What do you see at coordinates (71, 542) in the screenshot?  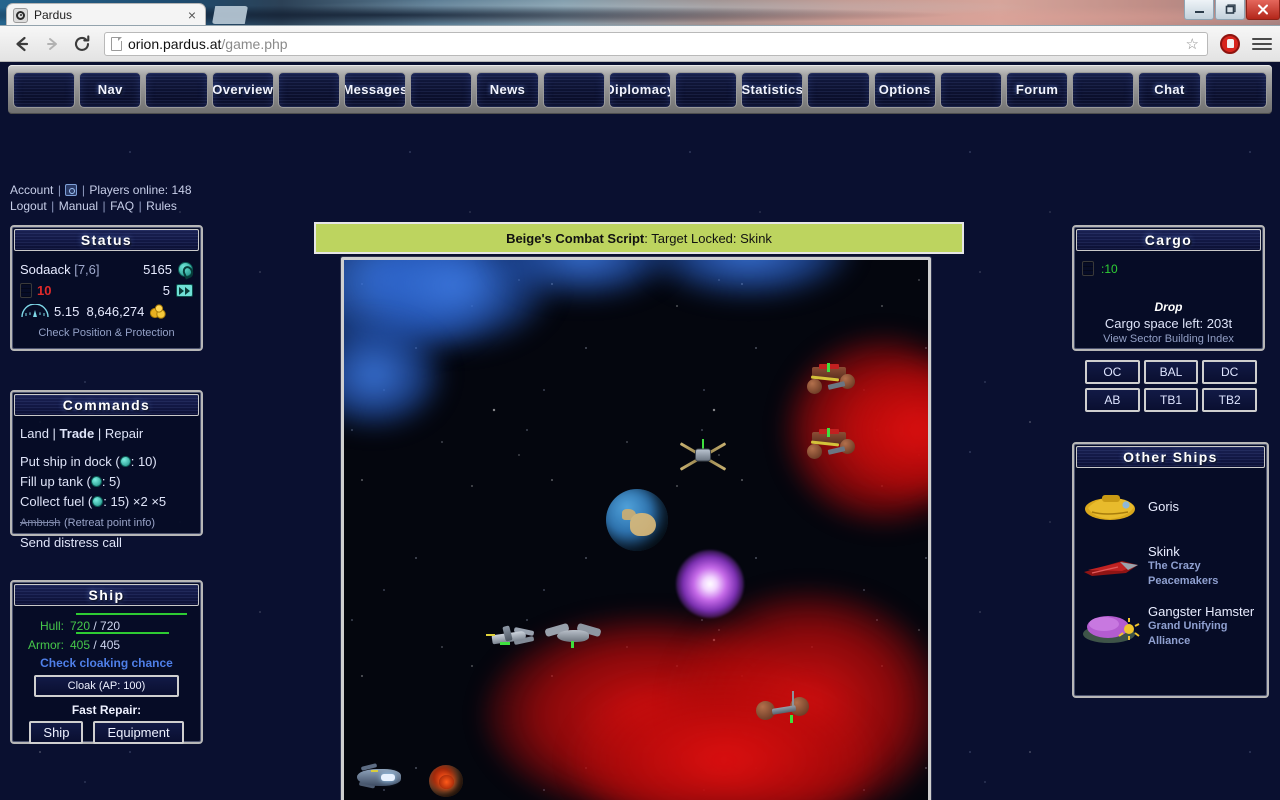 I see `distress-label: Send distress call` at bounding box center [71, 542].